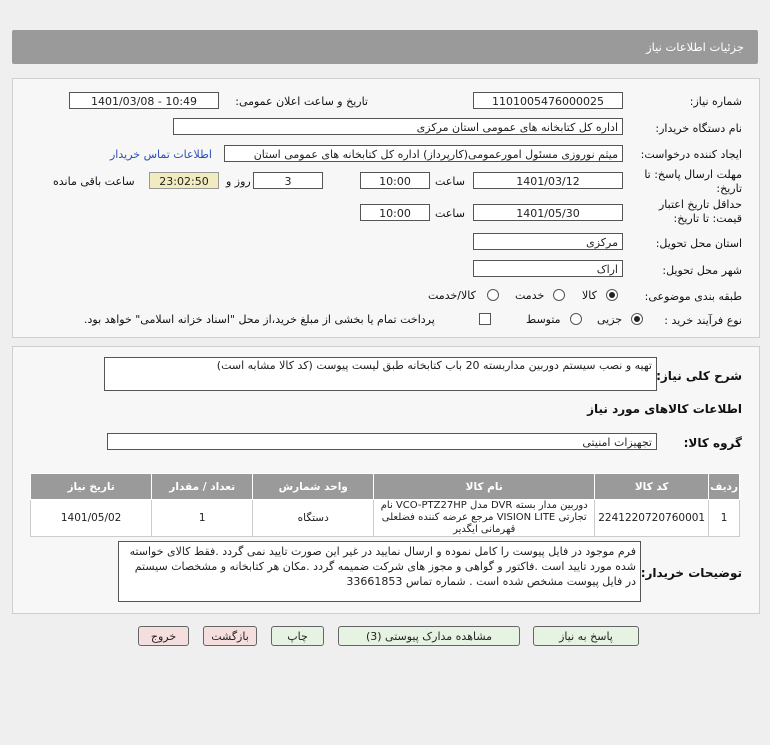  What do you see at coordinates (699, 376) in the screenshot?
I see `summary-label: شرح کلی نیاز:` at bounding box center [699, 376].